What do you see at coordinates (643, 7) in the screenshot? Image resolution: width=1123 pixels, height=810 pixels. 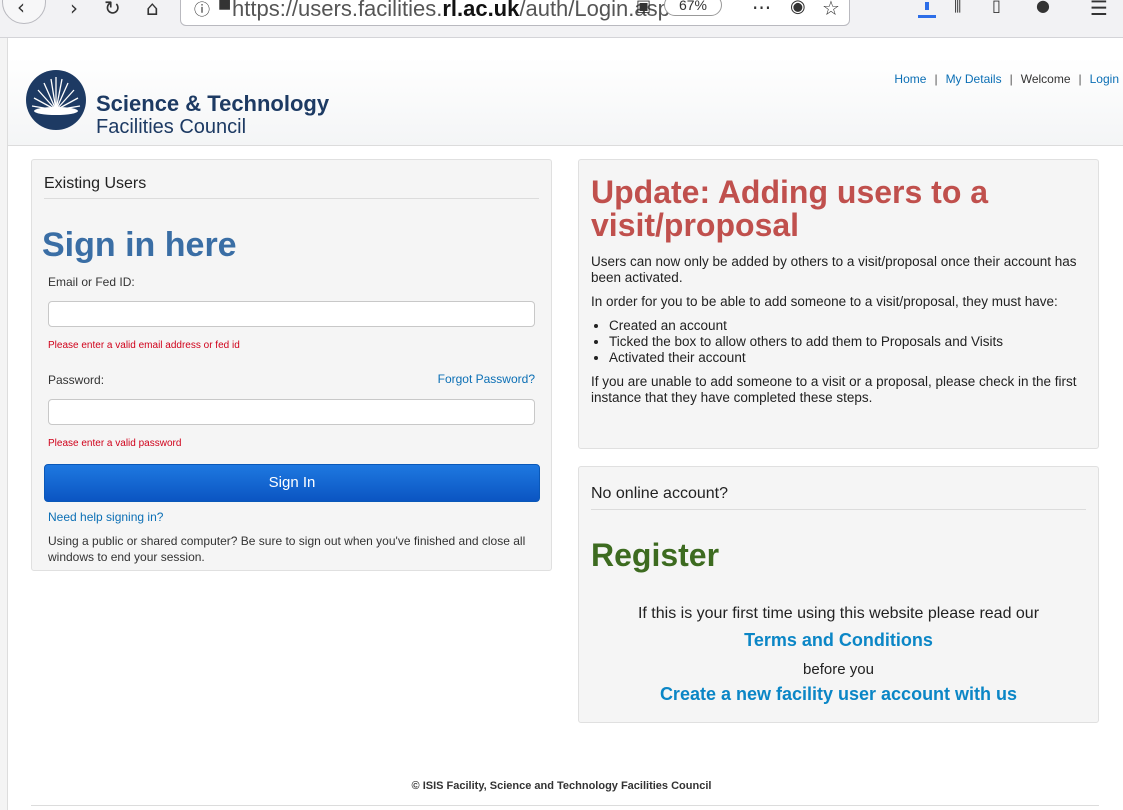 I see `reader-icon: ▣` at bounding box center [643, 7].